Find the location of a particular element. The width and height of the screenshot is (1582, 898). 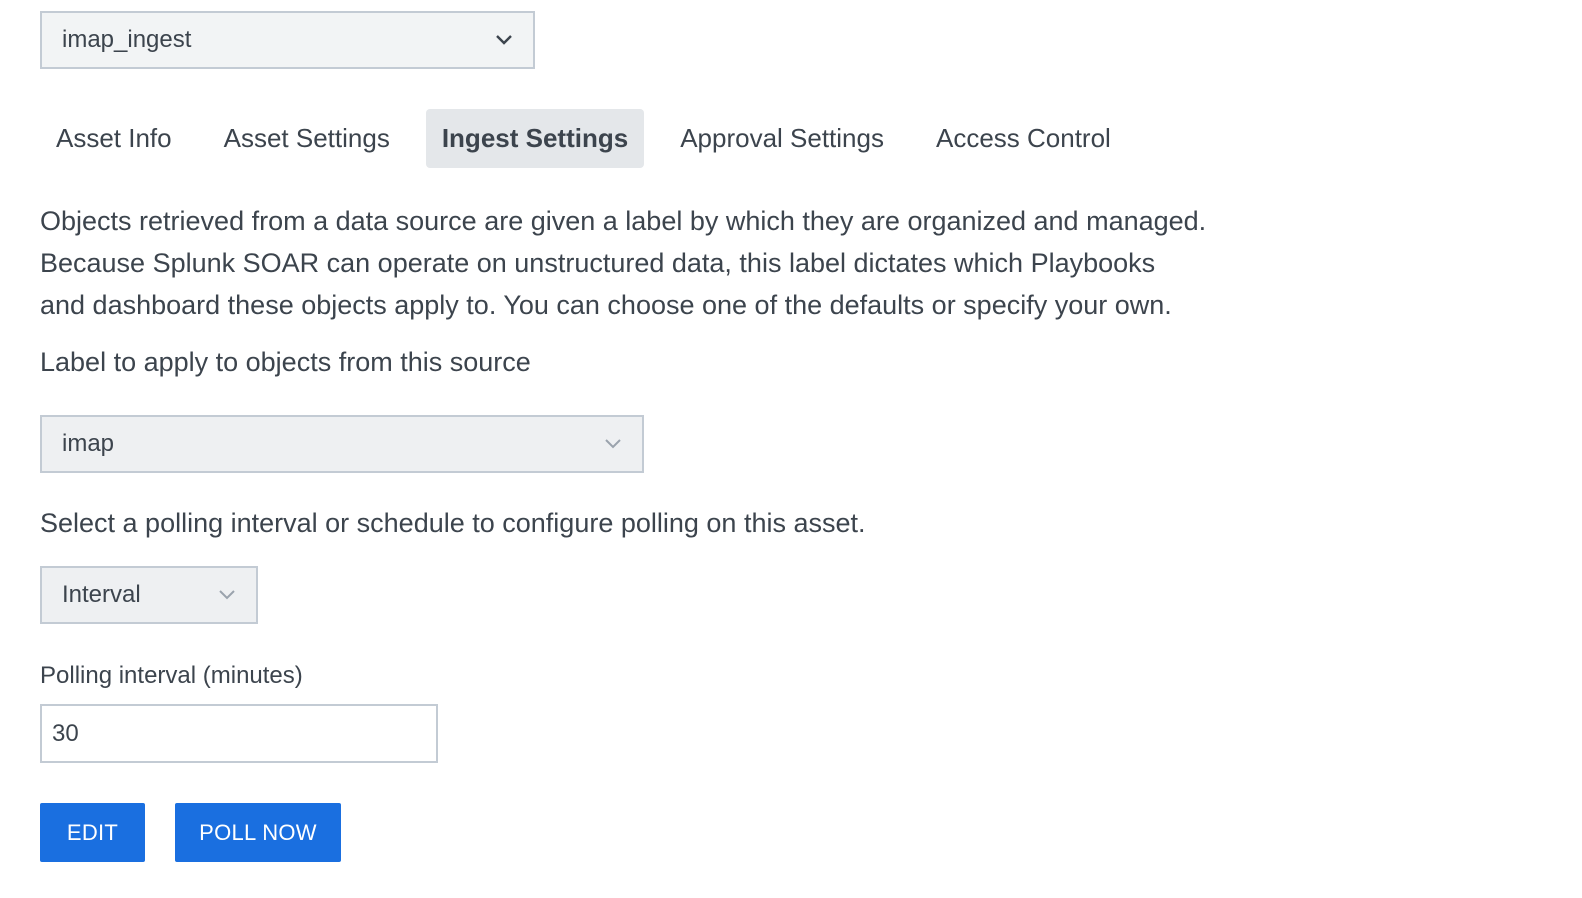

tab-label: Ingest Settings is located at coordinates (535, 138).